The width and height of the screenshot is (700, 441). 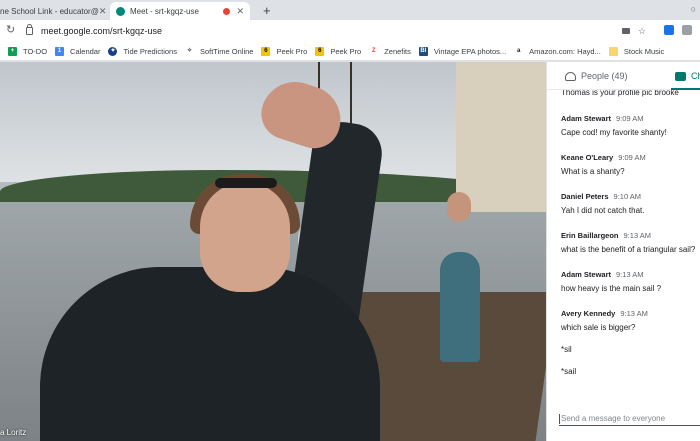 I want to click on people-icon, so click(x=570, y=76).